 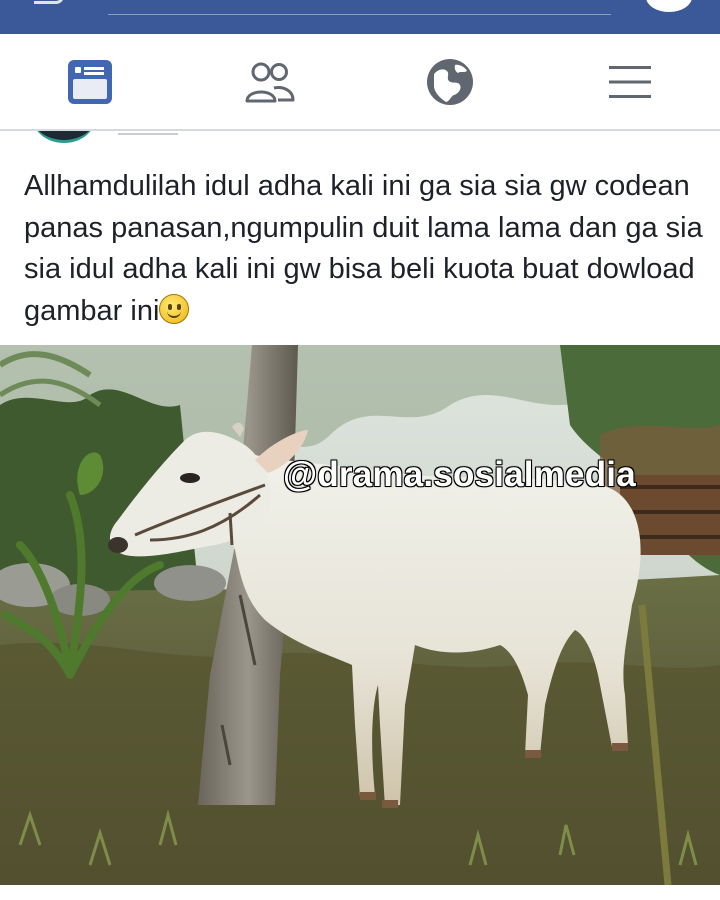 I want to click on menu-icon, so click(x=630, y=82).